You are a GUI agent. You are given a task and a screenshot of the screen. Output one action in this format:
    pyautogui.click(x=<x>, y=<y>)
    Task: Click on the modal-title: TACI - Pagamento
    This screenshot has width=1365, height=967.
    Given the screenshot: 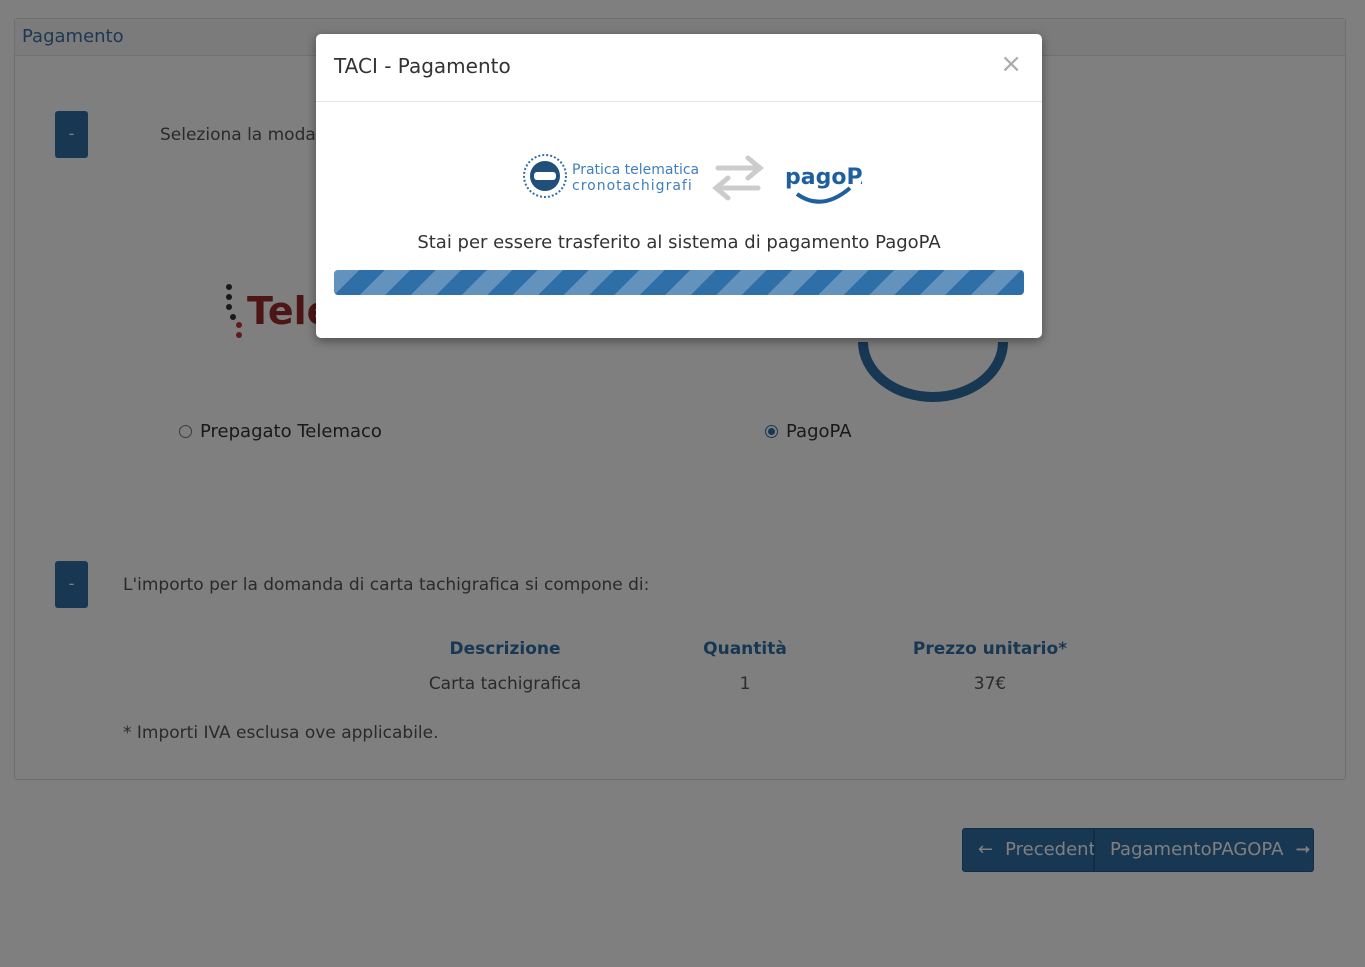 What is the action you would take?
    pyautogui.click(x=422, y=66)
    